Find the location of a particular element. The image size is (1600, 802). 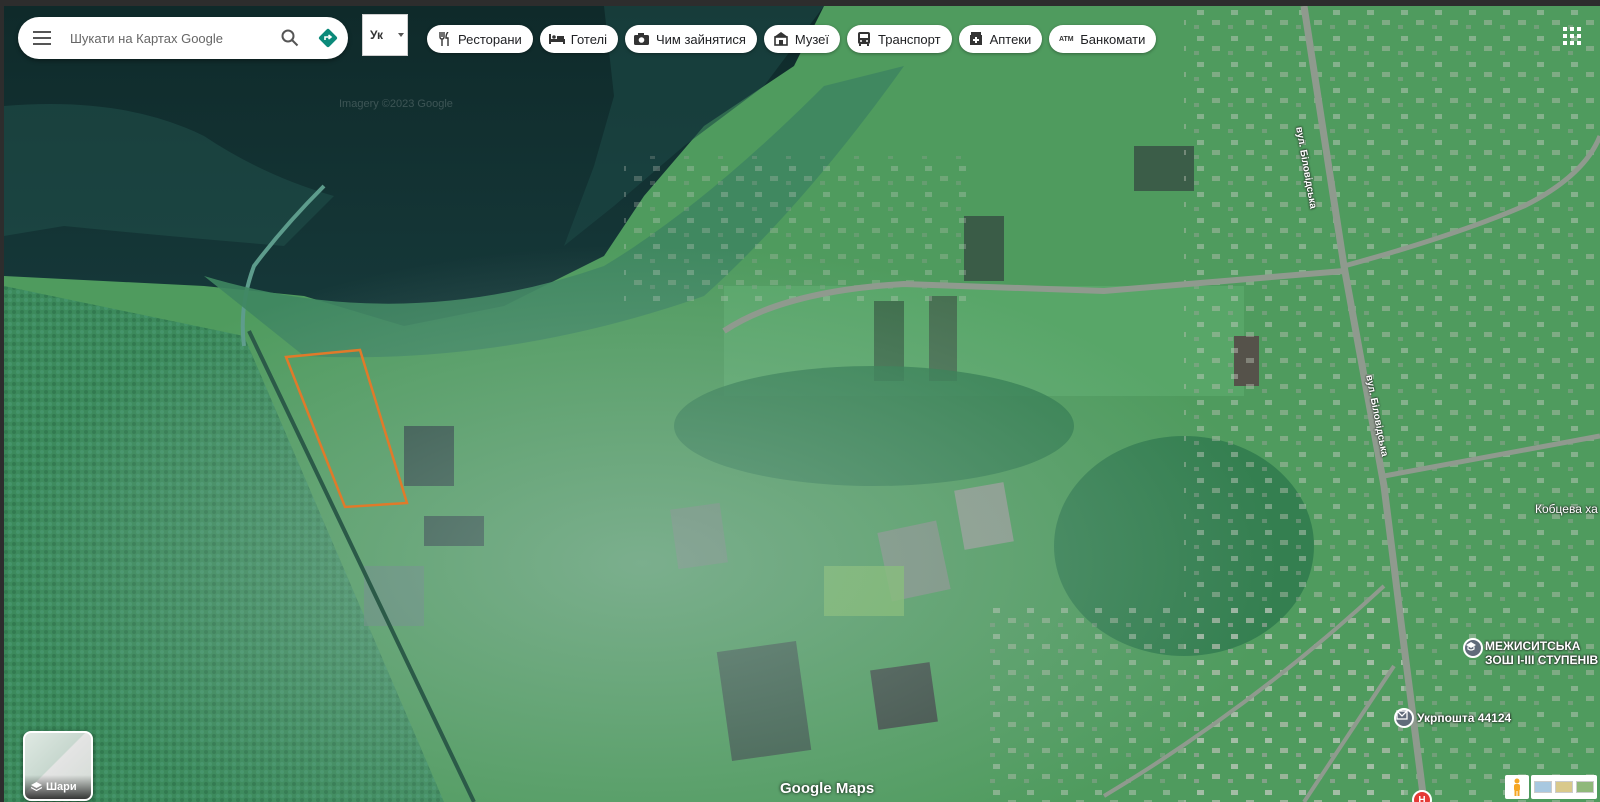

fork-knife-icon is located at coordinates (444, 39).